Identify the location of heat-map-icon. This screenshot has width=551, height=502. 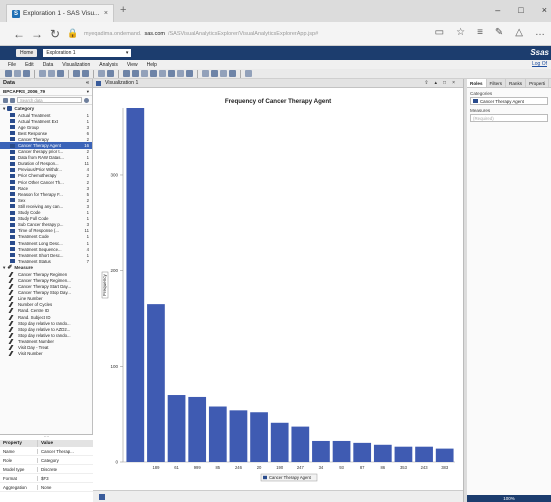
(171, 73).